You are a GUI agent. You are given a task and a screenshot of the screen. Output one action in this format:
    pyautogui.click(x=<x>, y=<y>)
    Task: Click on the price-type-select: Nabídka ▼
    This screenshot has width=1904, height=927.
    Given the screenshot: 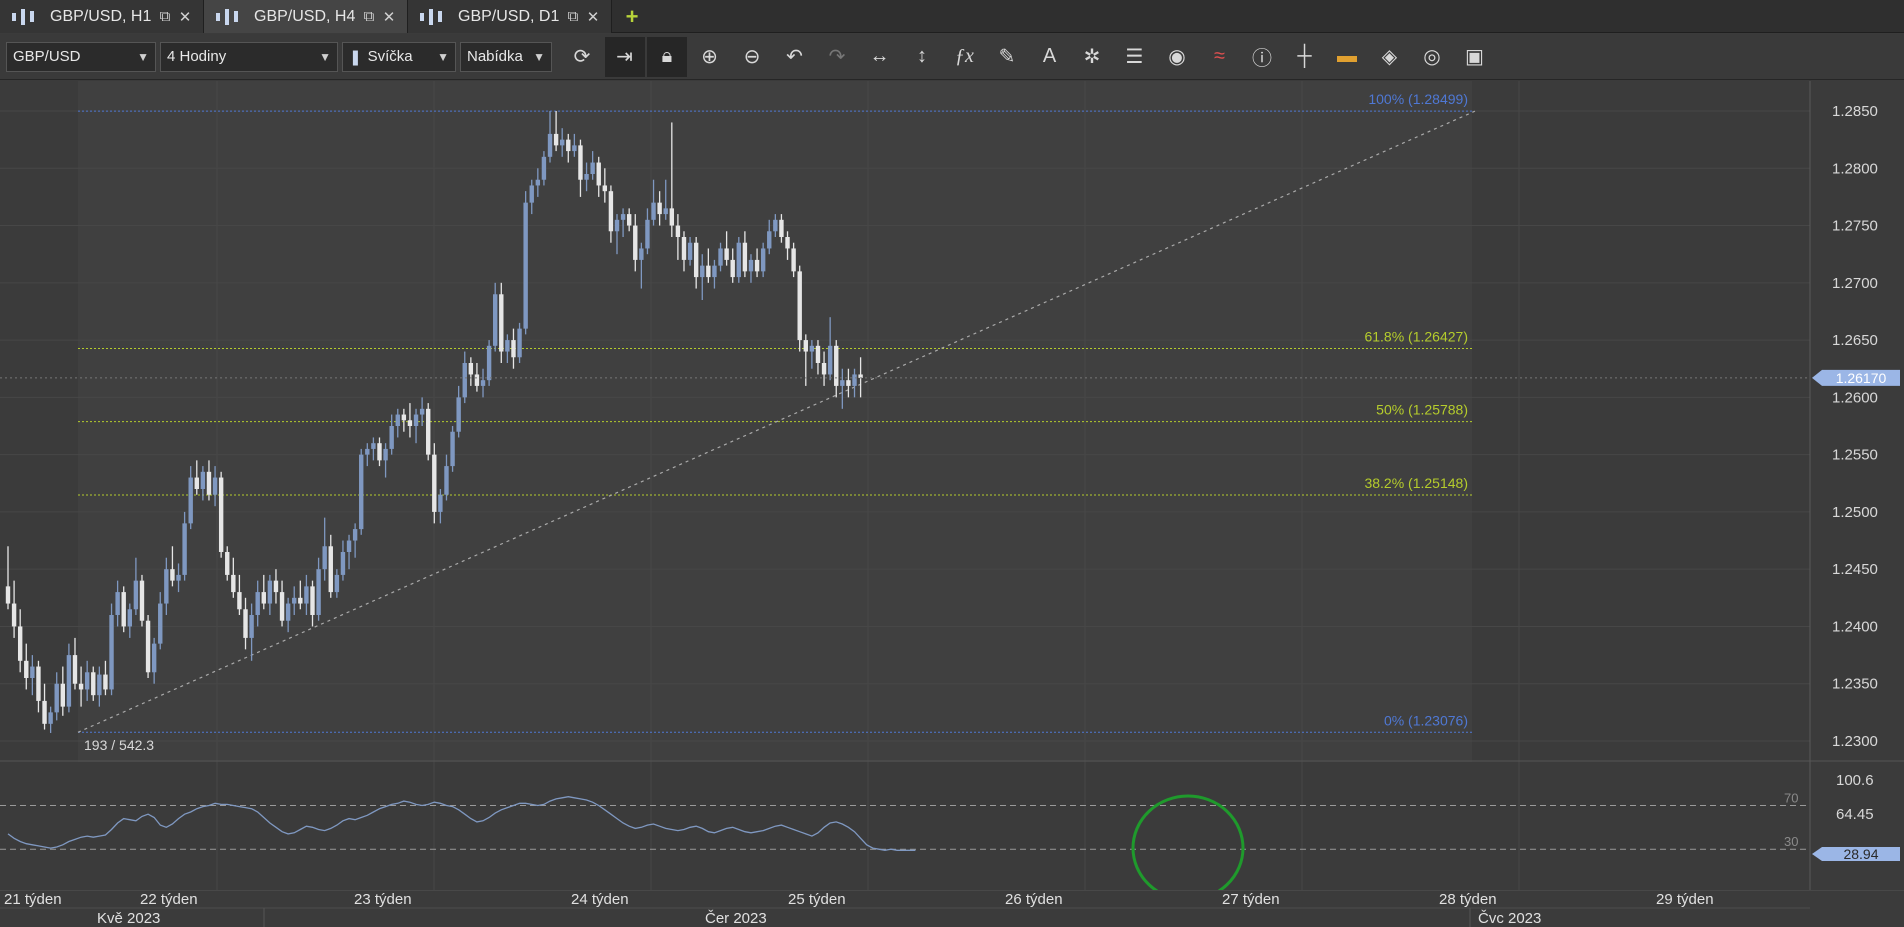 What is the action you would take?
    pyautogui.click(x=506, y=56)
    